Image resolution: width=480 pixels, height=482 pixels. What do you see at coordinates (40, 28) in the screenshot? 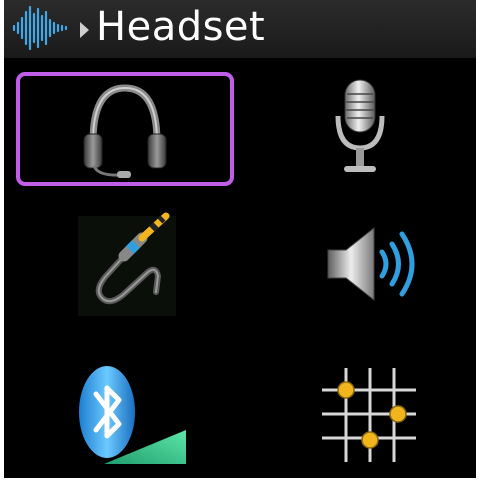
I see `waveform-icon` at bounding box center [40, 28].